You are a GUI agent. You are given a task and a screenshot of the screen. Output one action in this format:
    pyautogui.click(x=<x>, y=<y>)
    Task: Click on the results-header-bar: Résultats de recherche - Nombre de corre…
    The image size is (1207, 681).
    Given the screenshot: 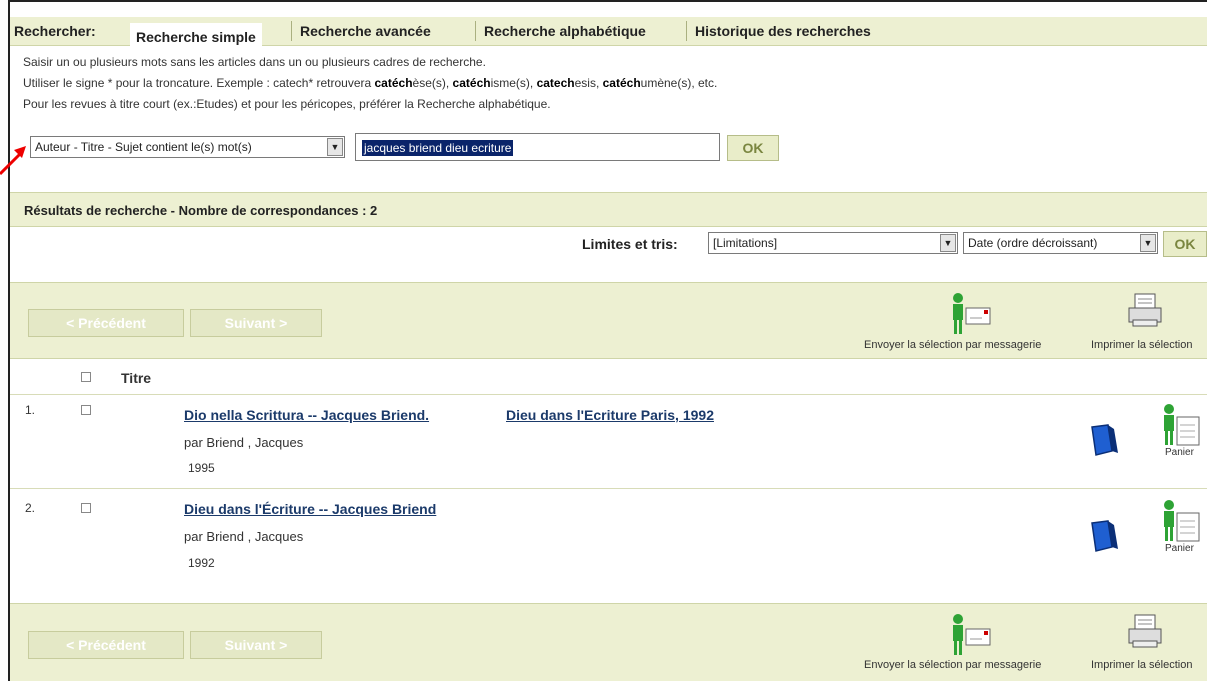 What is the action you would take?
    pyautogui.click(x=608, y=209)
    